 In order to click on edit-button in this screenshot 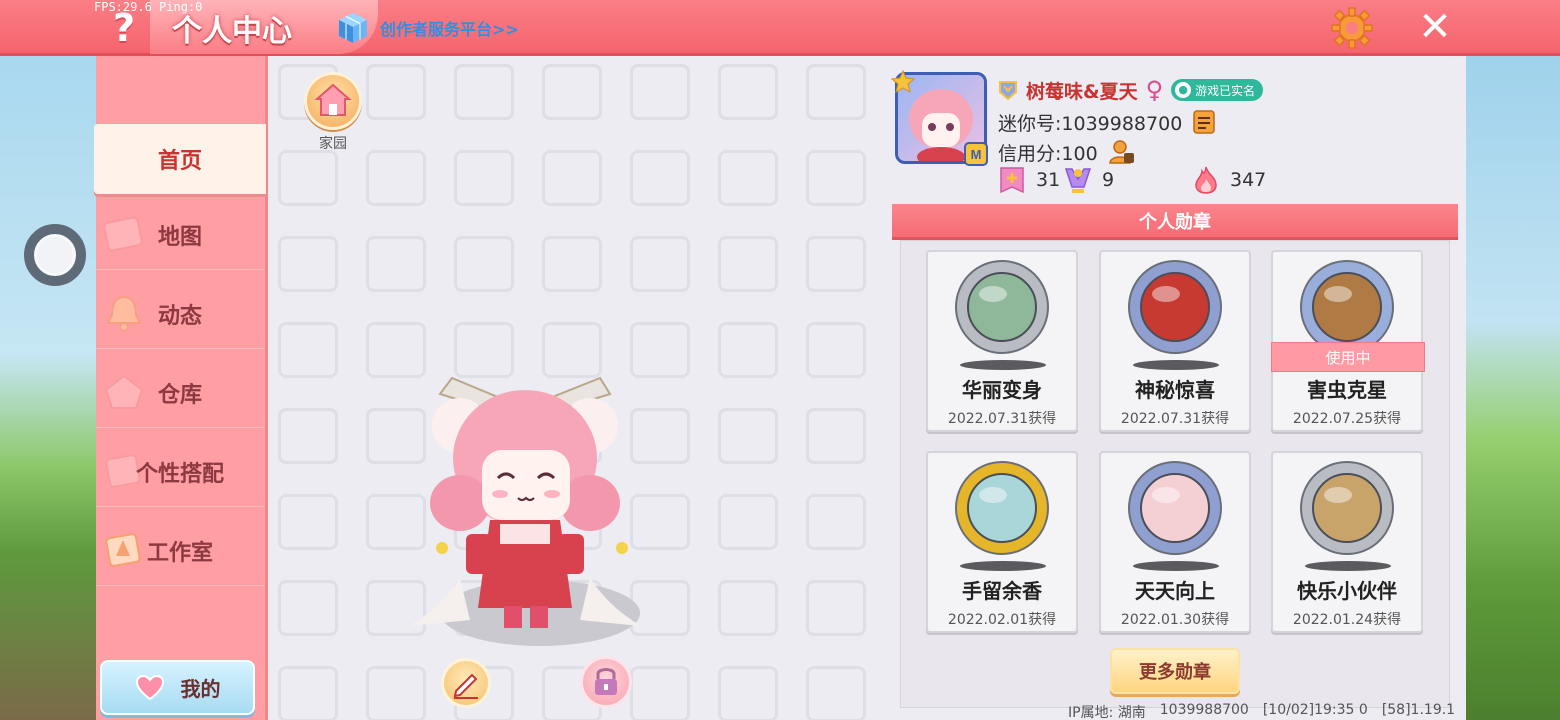, I will do `click(466, 683)`.